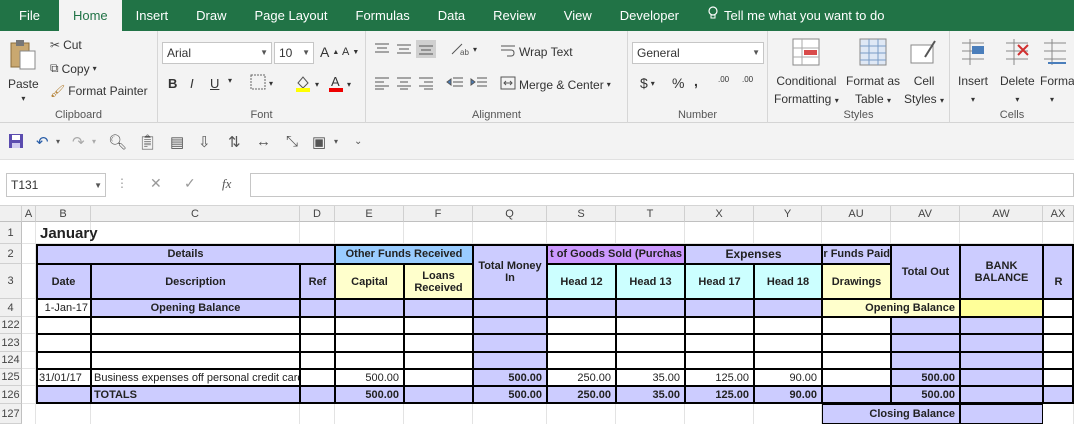 The height and width of the screenshot is (424, 1074). What do you see at coordinates (1001, 395) in the screenshot?
I see `total-cell-aw` at bounding box center [1001, 395].